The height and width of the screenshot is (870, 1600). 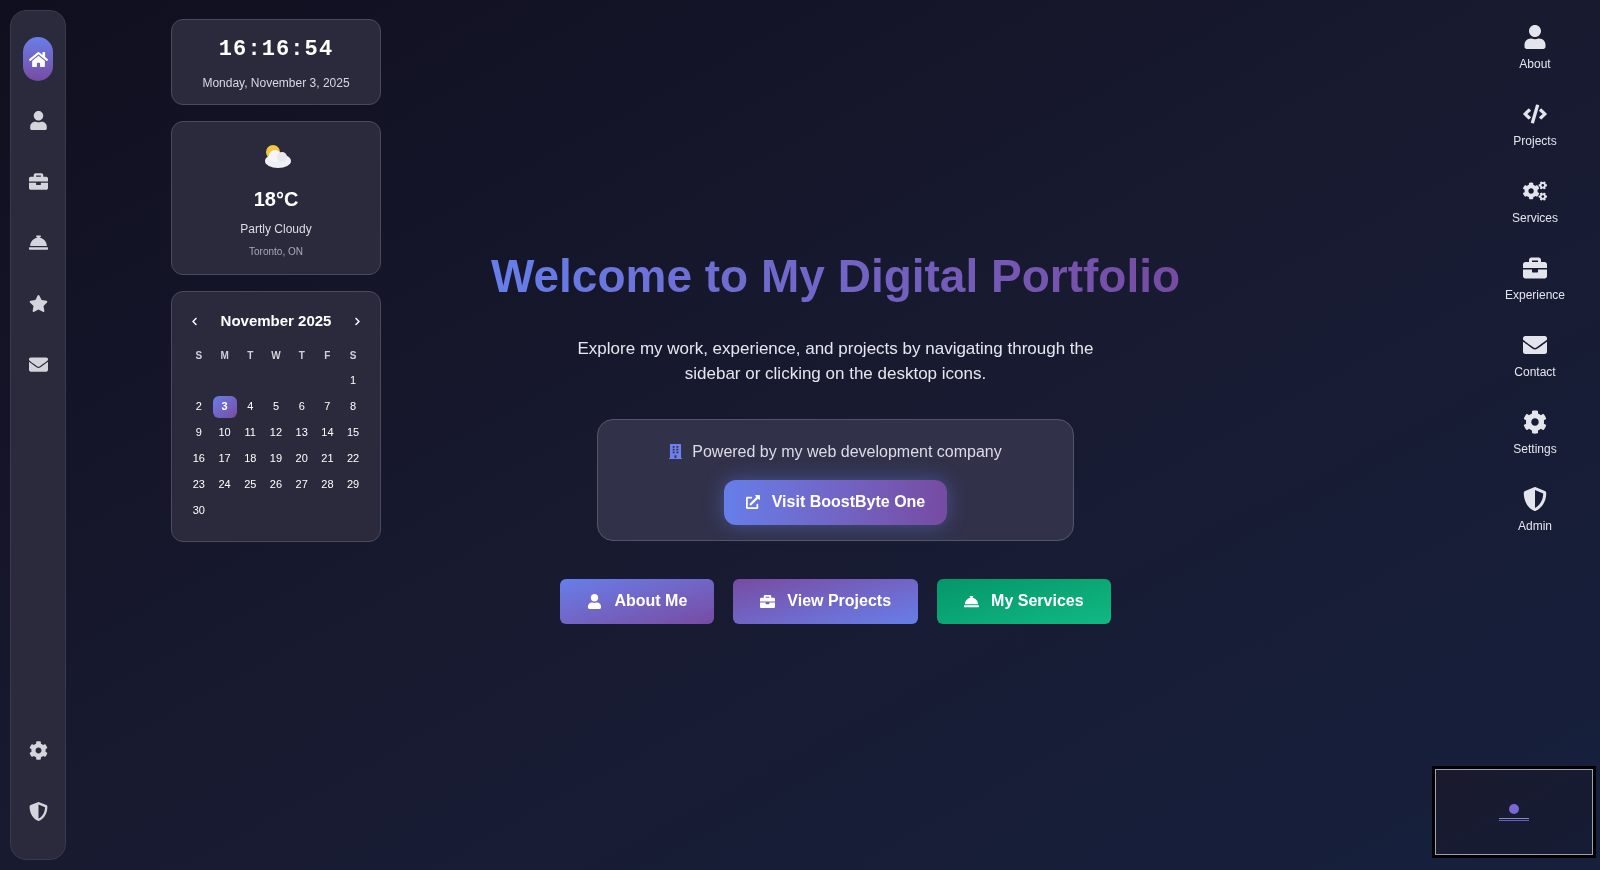 What do you see at coordinates (327, 406) in the screenshot?
I see `calendar-day: 7` at bounding box center [327, 406].